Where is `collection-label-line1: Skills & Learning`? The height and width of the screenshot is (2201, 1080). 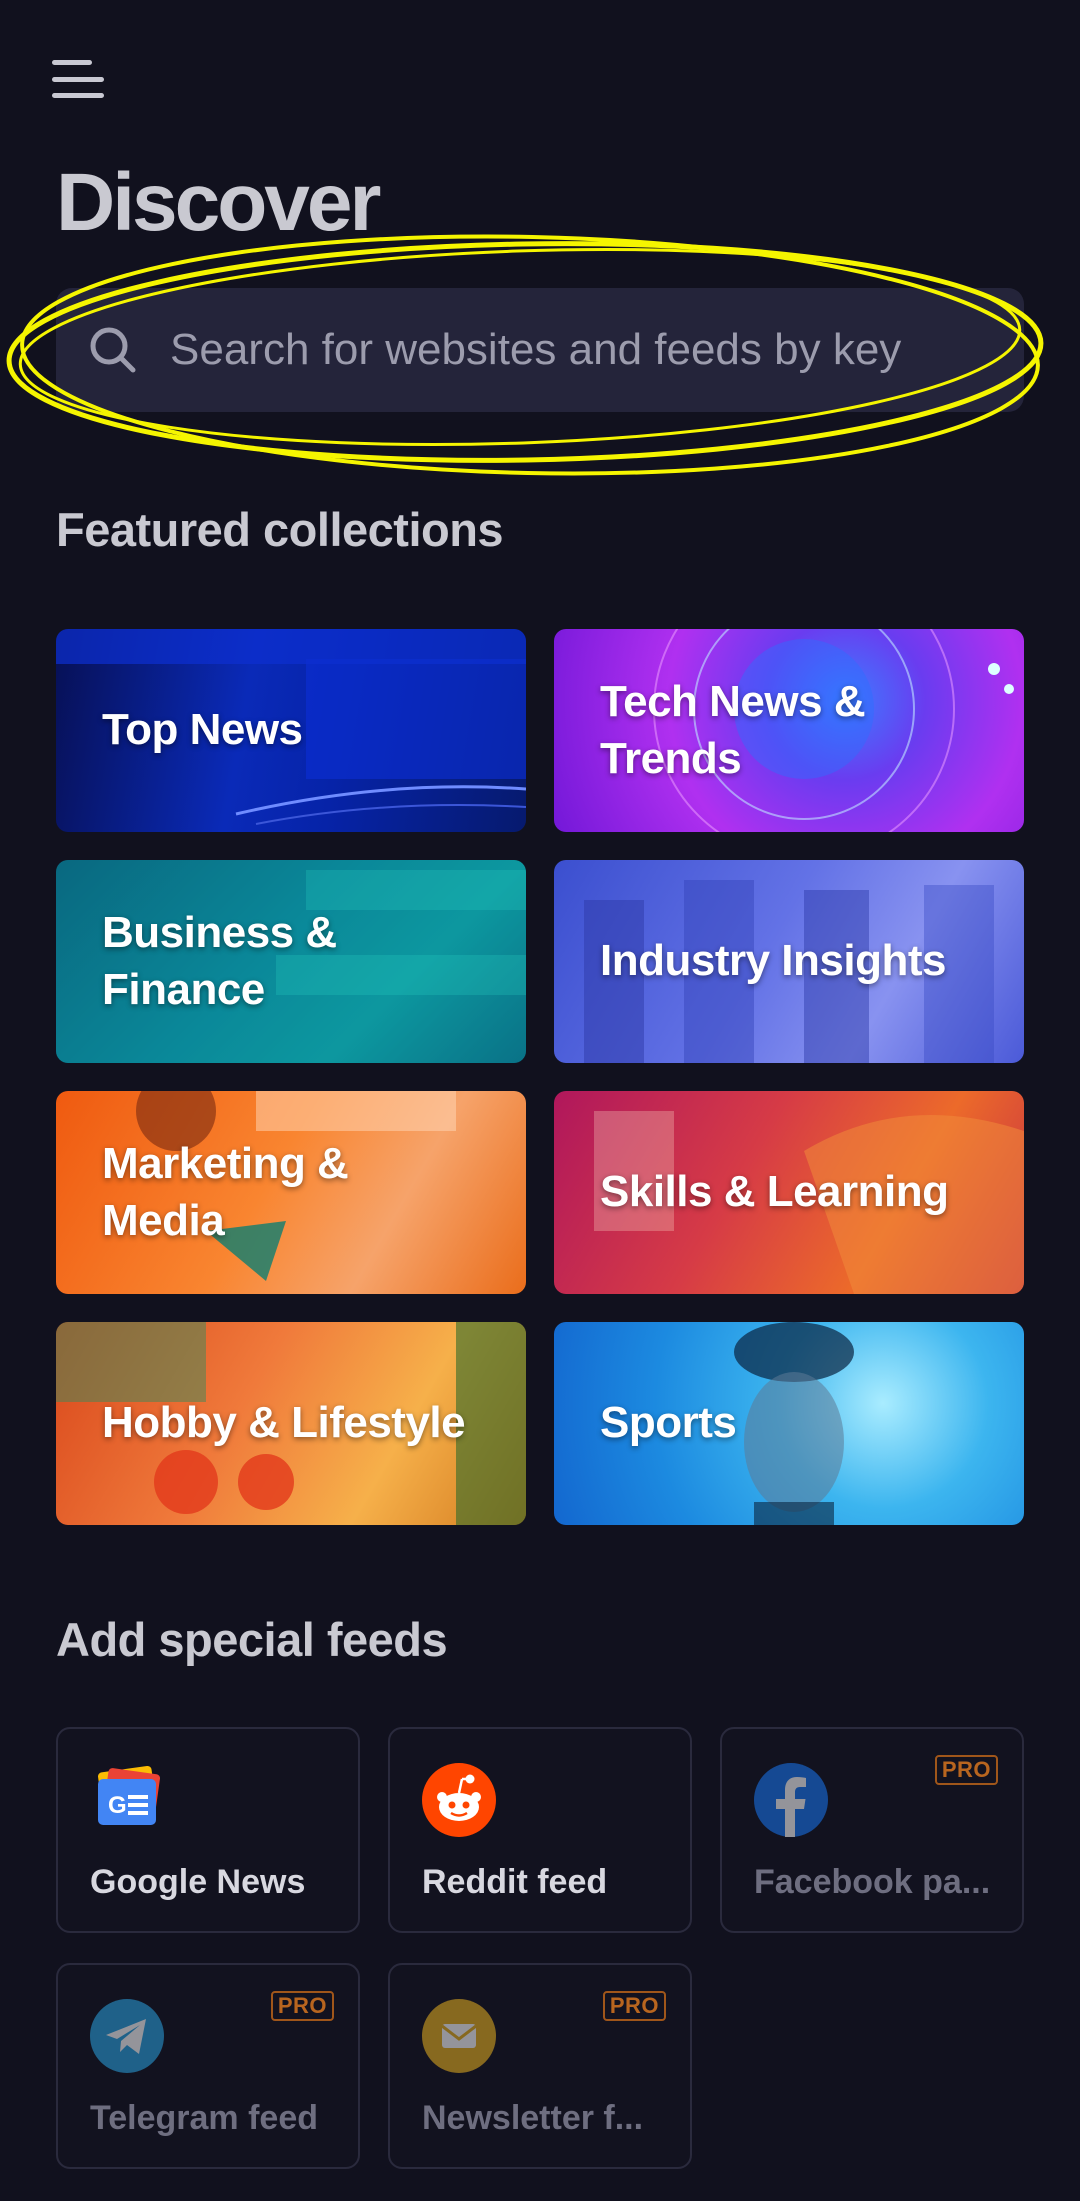 collection-label-line1: Skills & Learning is located at coordinates (774, 1192).